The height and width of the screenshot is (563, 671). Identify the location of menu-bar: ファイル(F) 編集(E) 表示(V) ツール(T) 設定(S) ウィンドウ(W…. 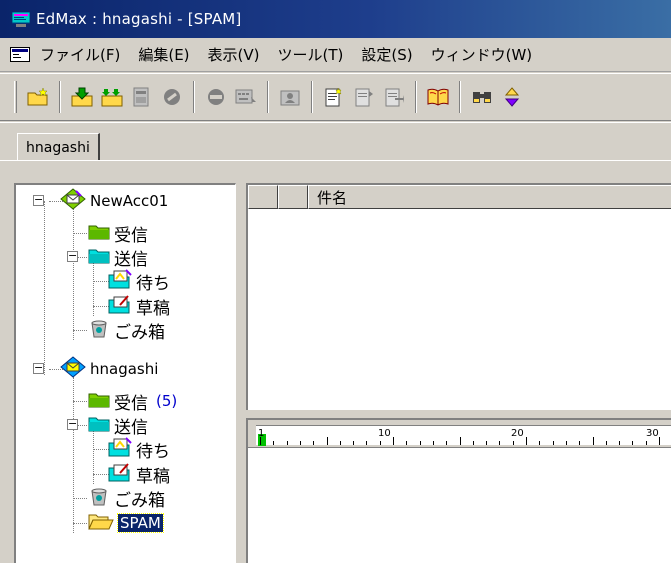
(335, 55).